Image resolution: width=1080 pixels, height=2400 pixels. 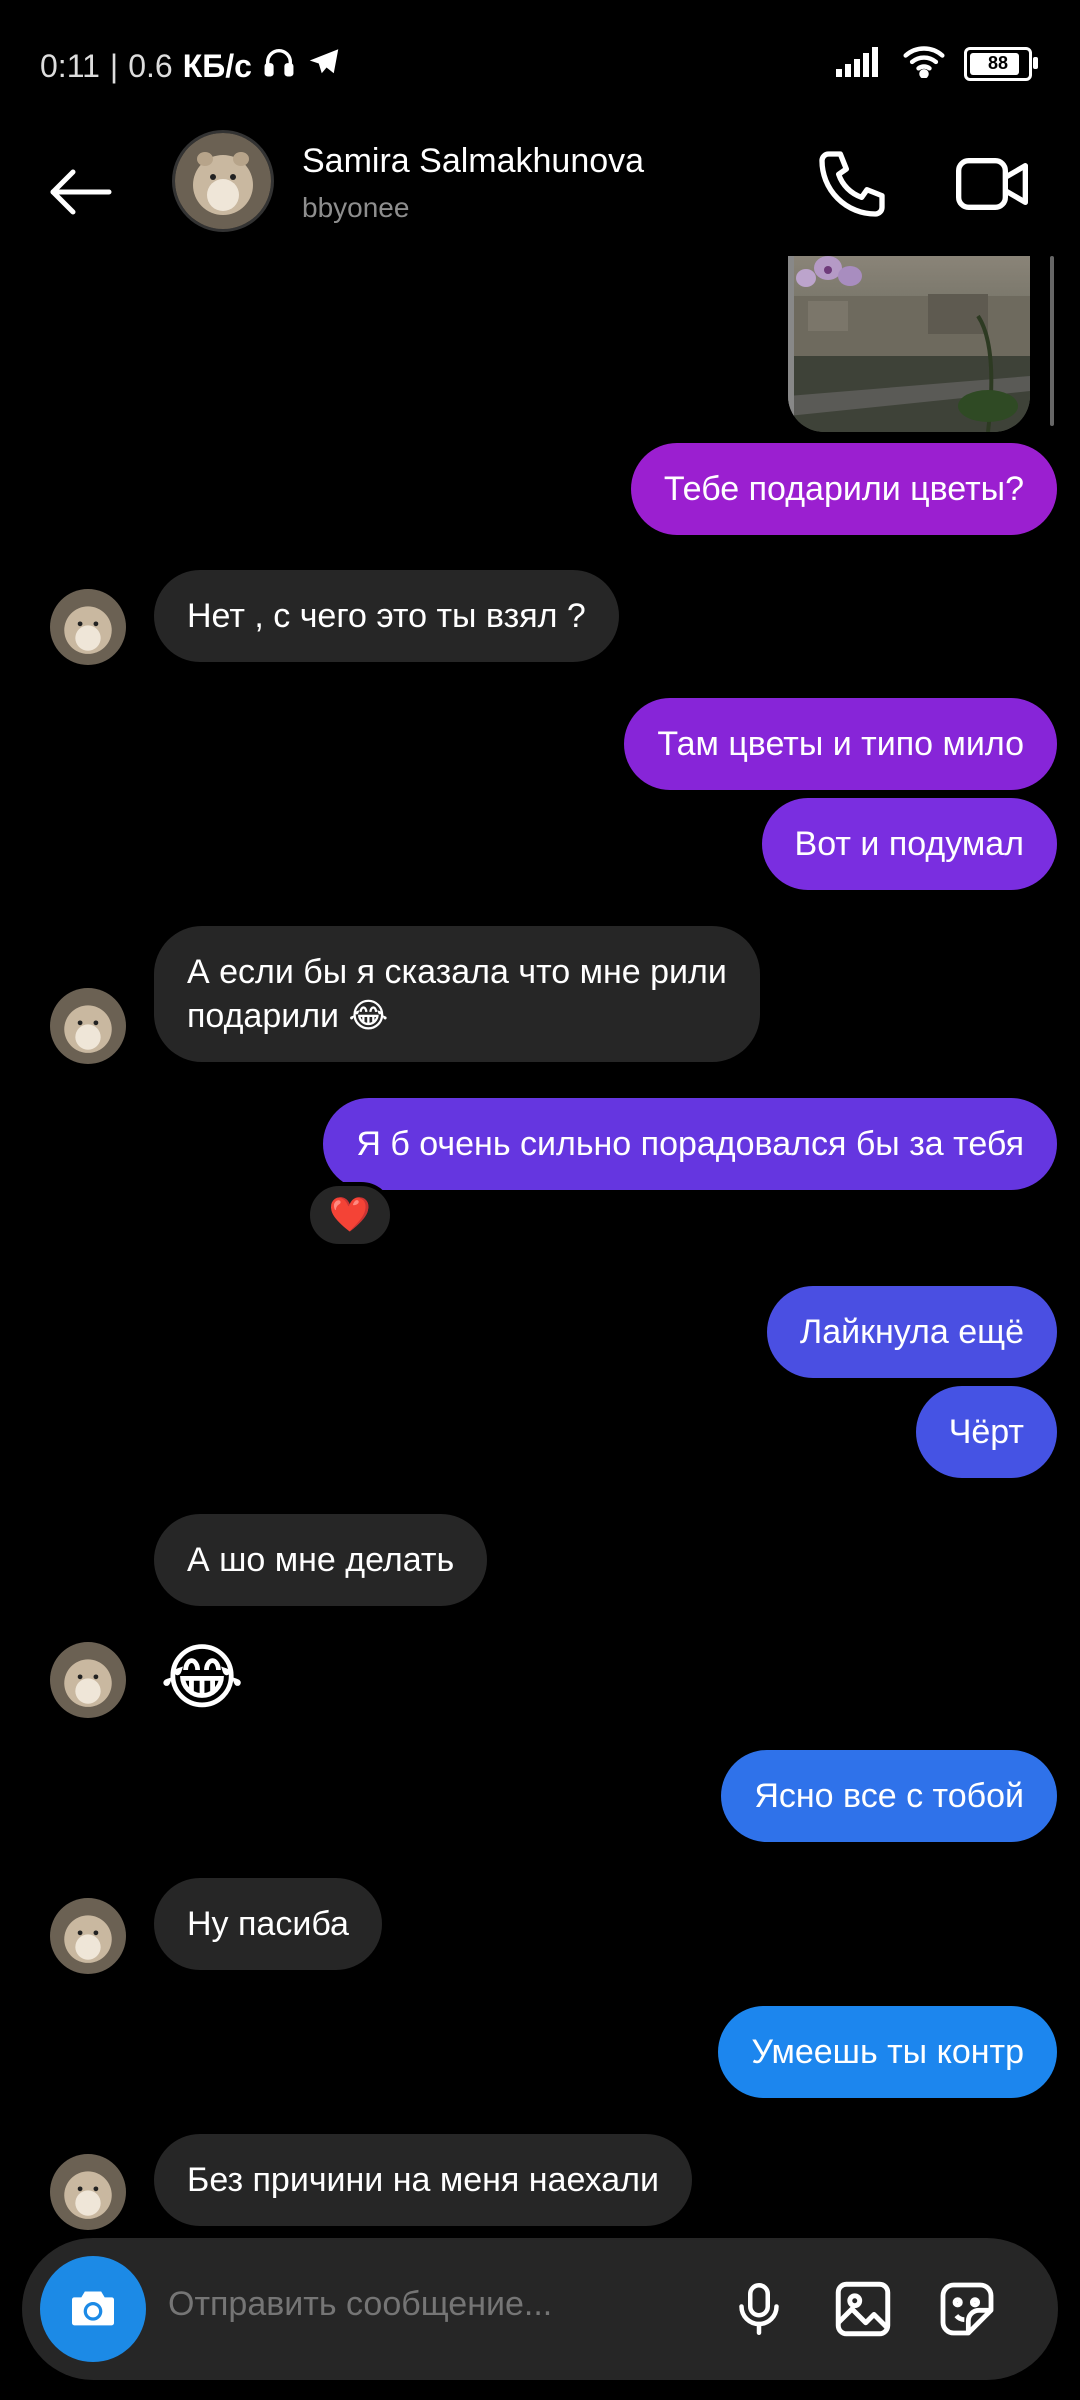 I want to click on status-bar: 0:11 | 0.6 КБ/с 88, so click(x=540, y=65).